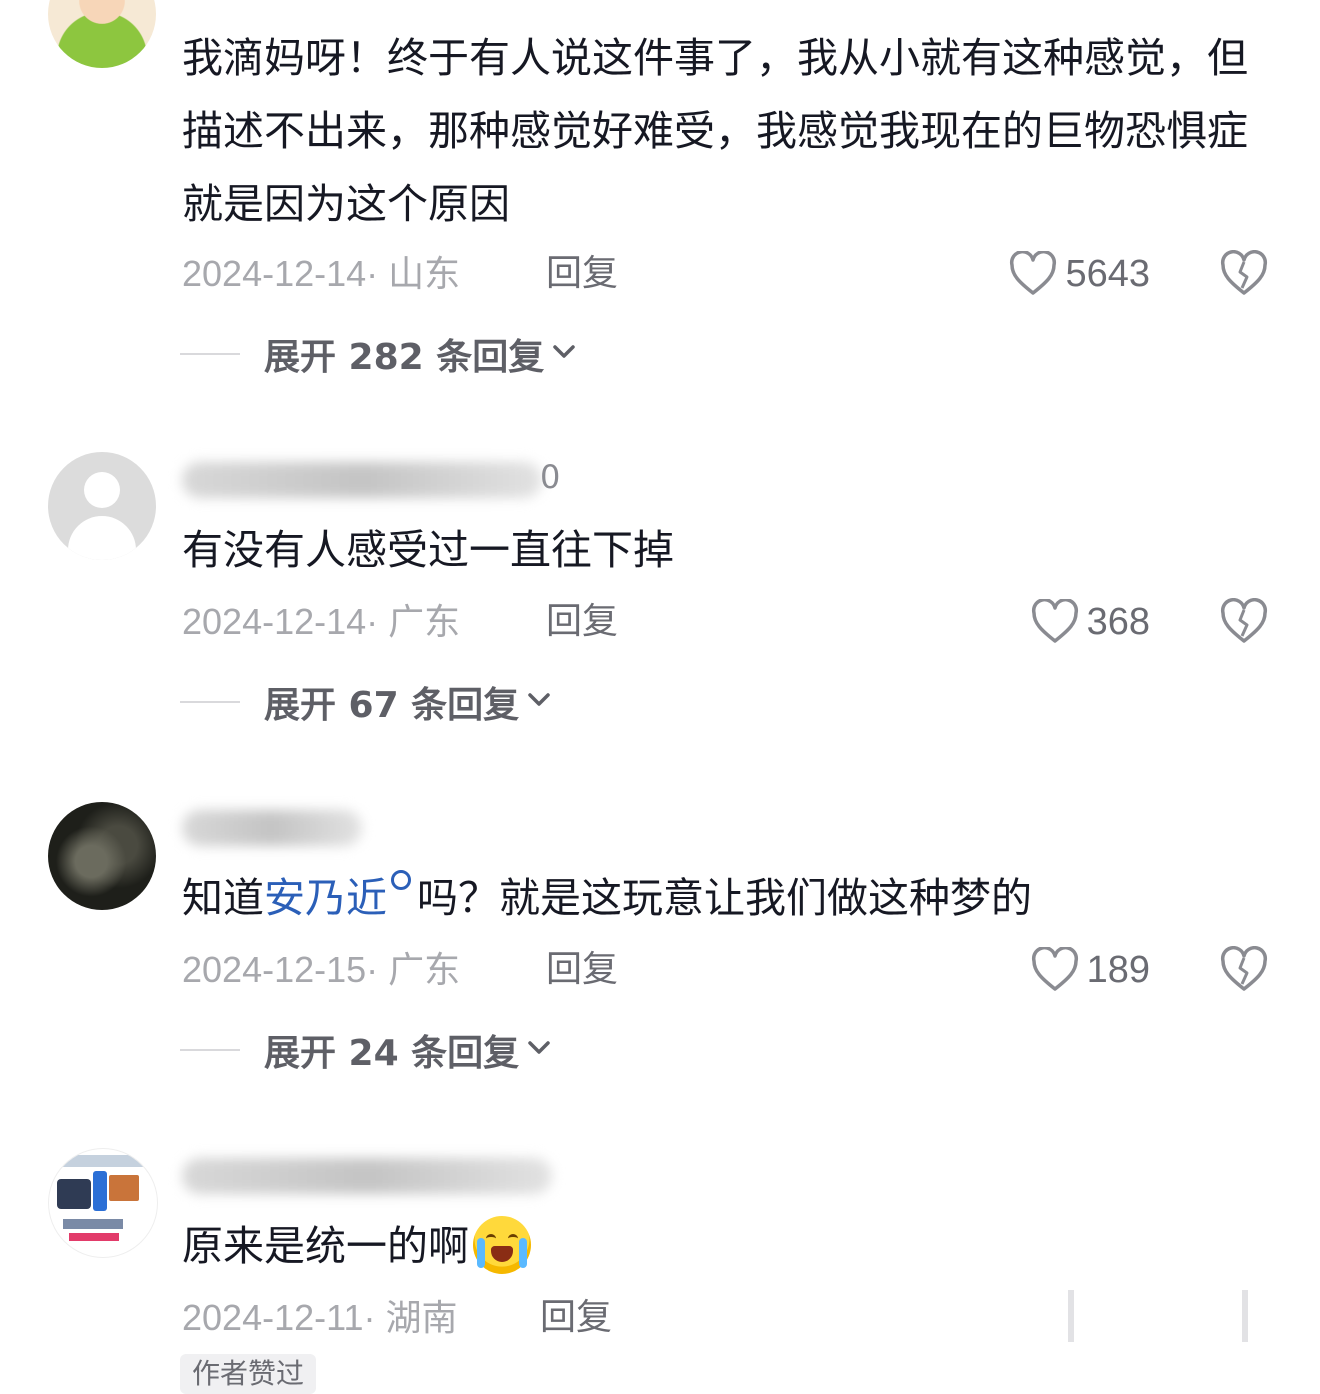 The image size is (1320, 1394). Describe the element at coordinates (576, 1318) in the screenshot. I see `reply-button: 回复` at that location.